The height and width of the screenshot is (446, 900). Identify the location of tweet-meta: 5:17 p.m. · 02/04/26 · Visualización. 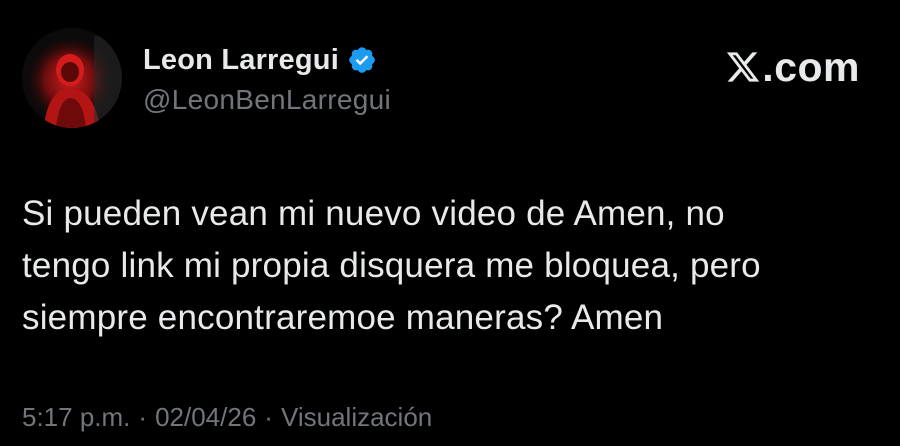
(227, 417).